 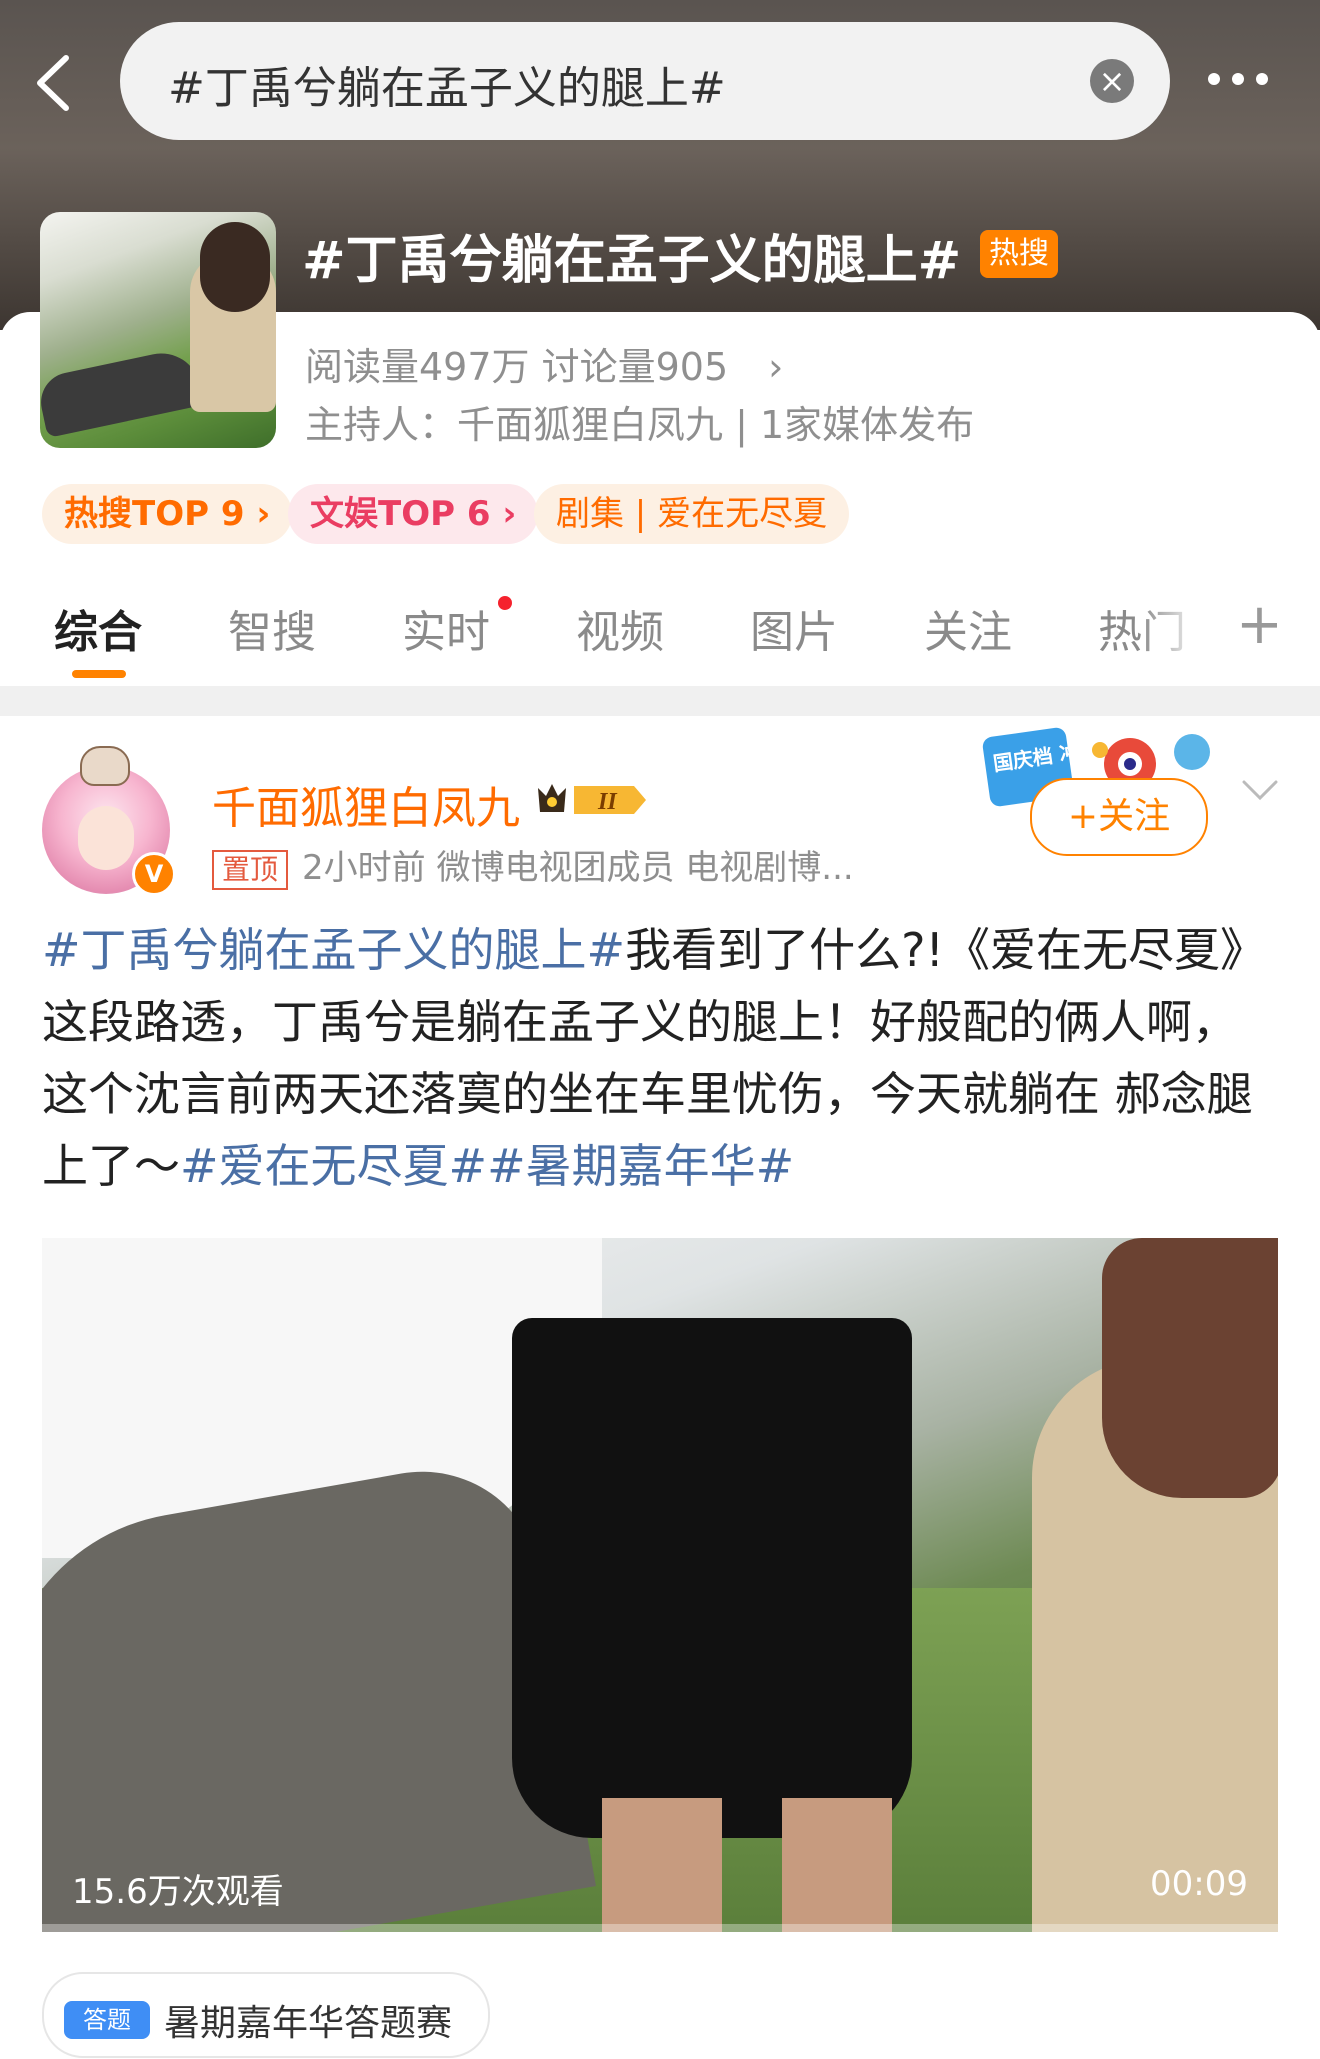 I want to click on topic-thumbnail, so click(x=158, y=330).